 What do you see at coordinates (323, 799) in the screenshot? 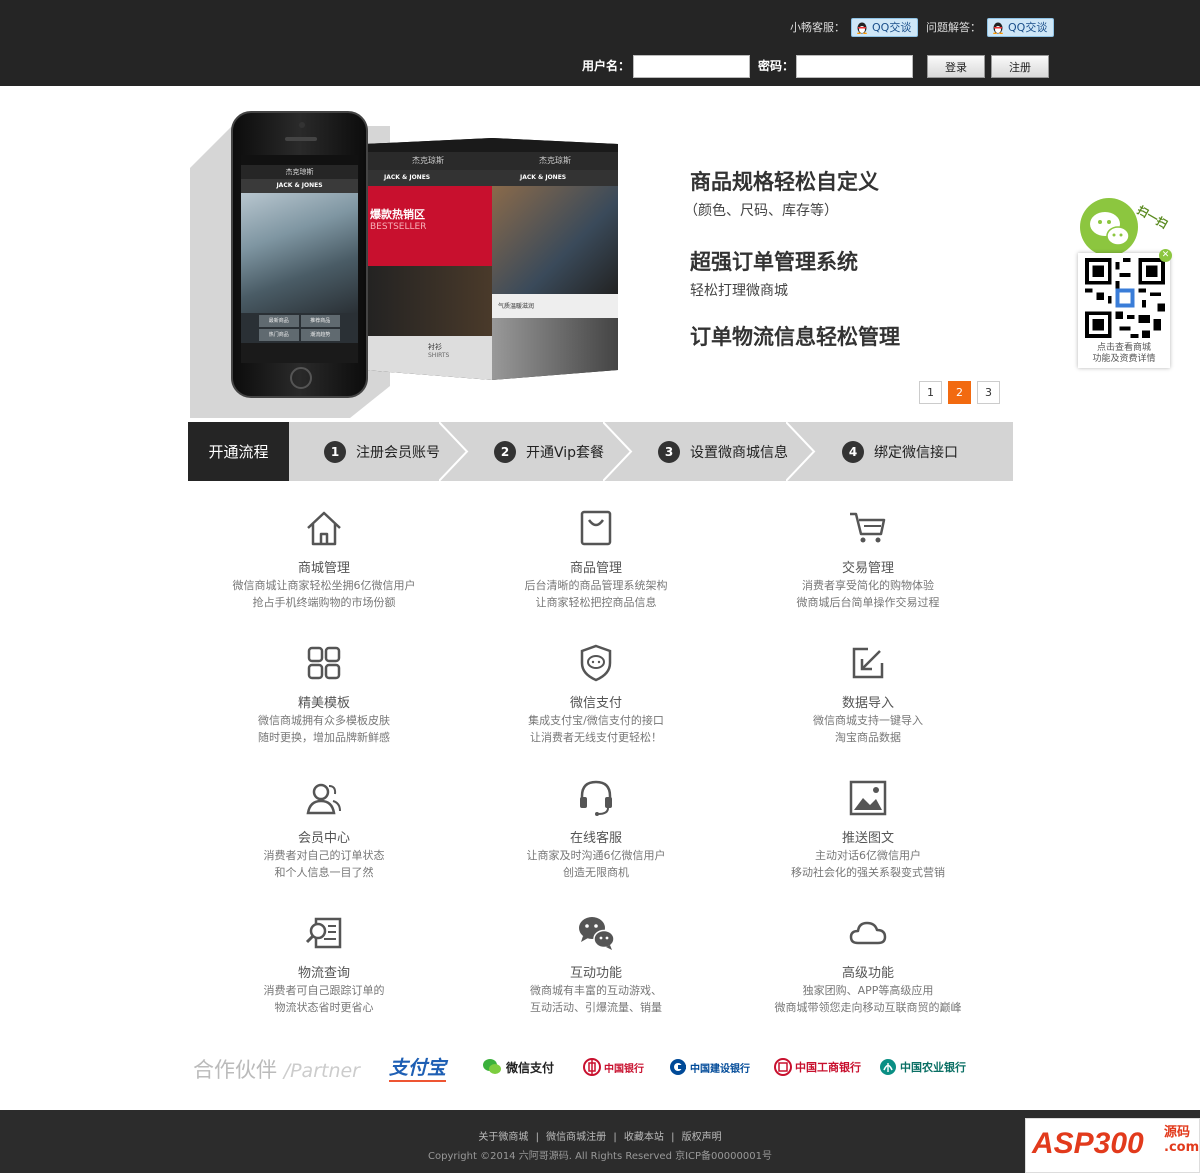
I see `members-icon` at bounding box center [323, 799].